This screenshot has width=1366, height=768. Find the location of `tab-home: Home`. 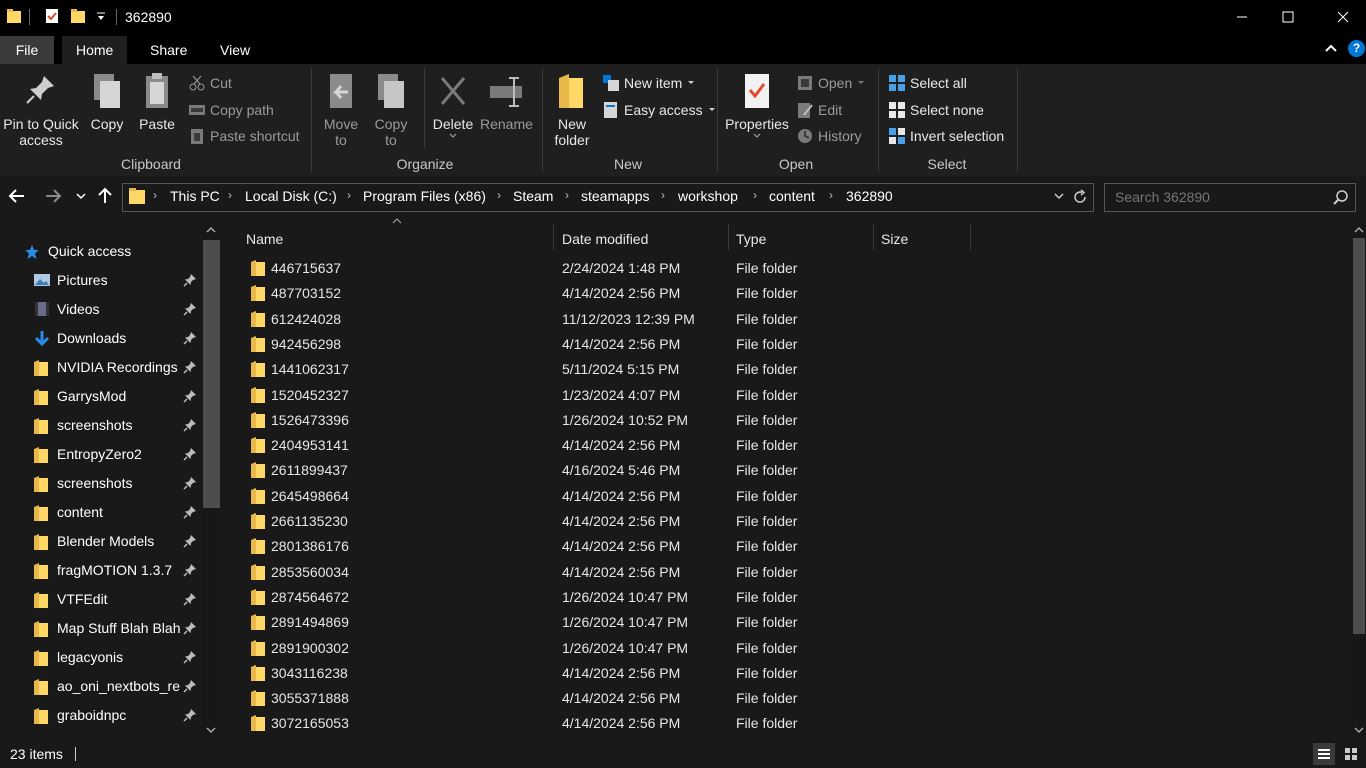

tab-home: Home is located at coordinates (95, 50).